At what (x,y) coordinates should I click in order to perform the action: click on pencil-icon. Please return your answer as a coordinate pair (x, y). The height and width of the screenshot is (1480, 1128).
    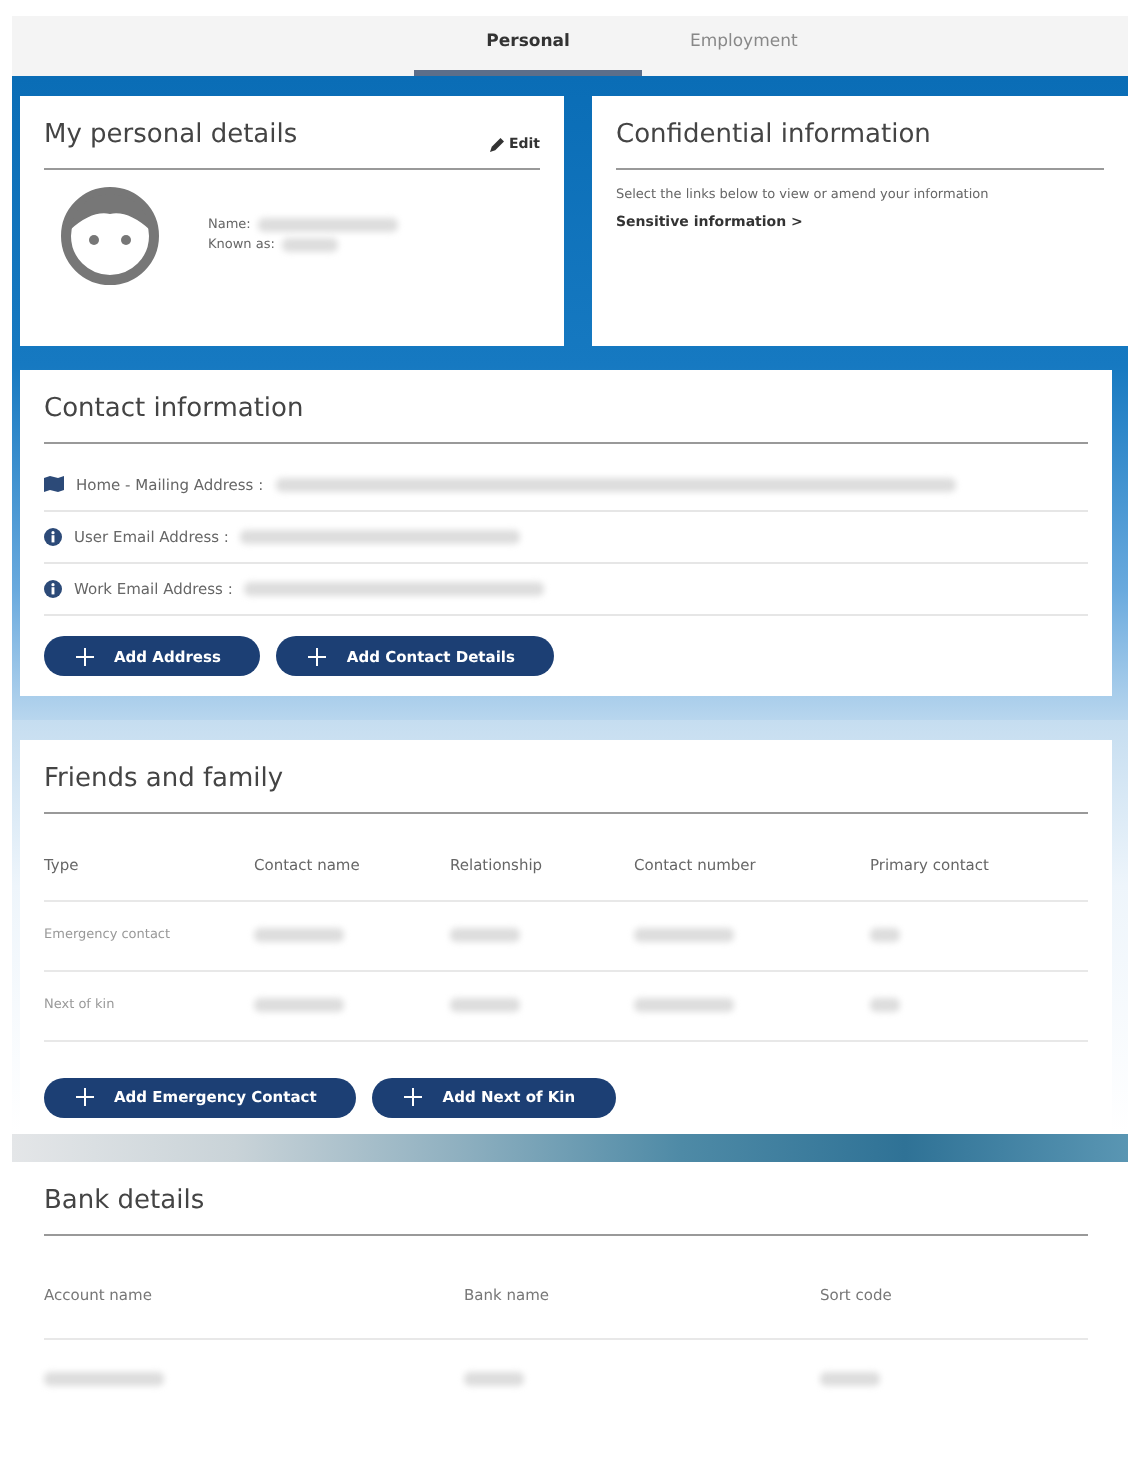
    Looking at the image, I should click on (497, 144).